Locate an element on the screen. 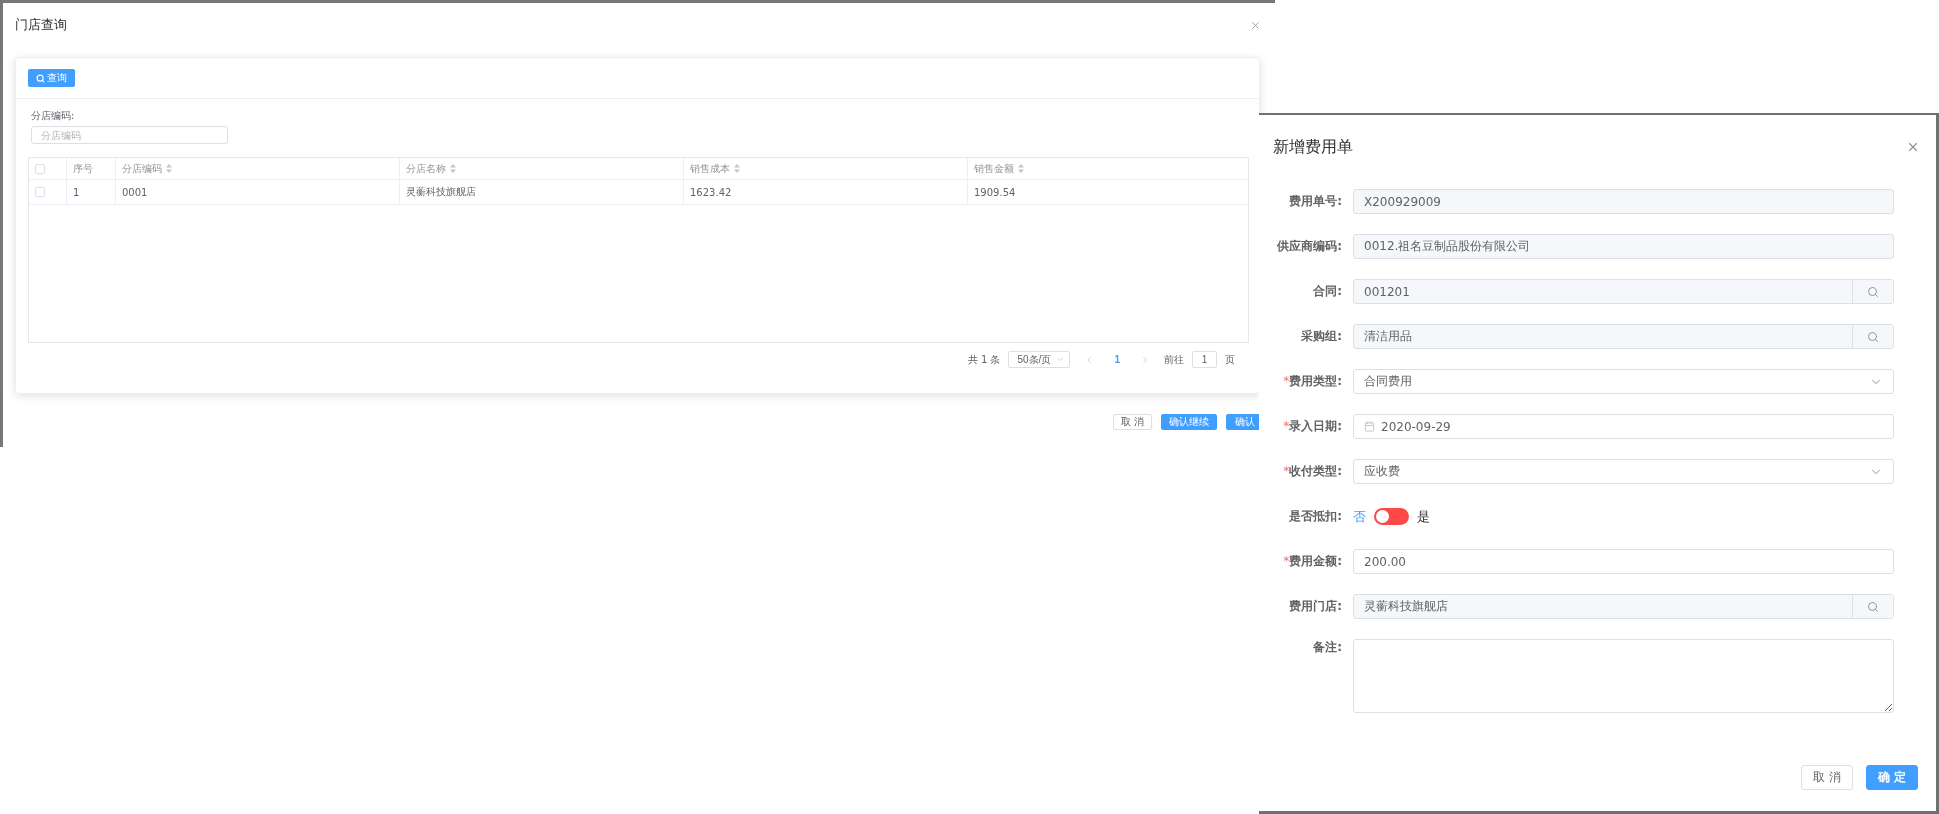  dialog-title: 门店查询 is located at coordinates (41, 25).